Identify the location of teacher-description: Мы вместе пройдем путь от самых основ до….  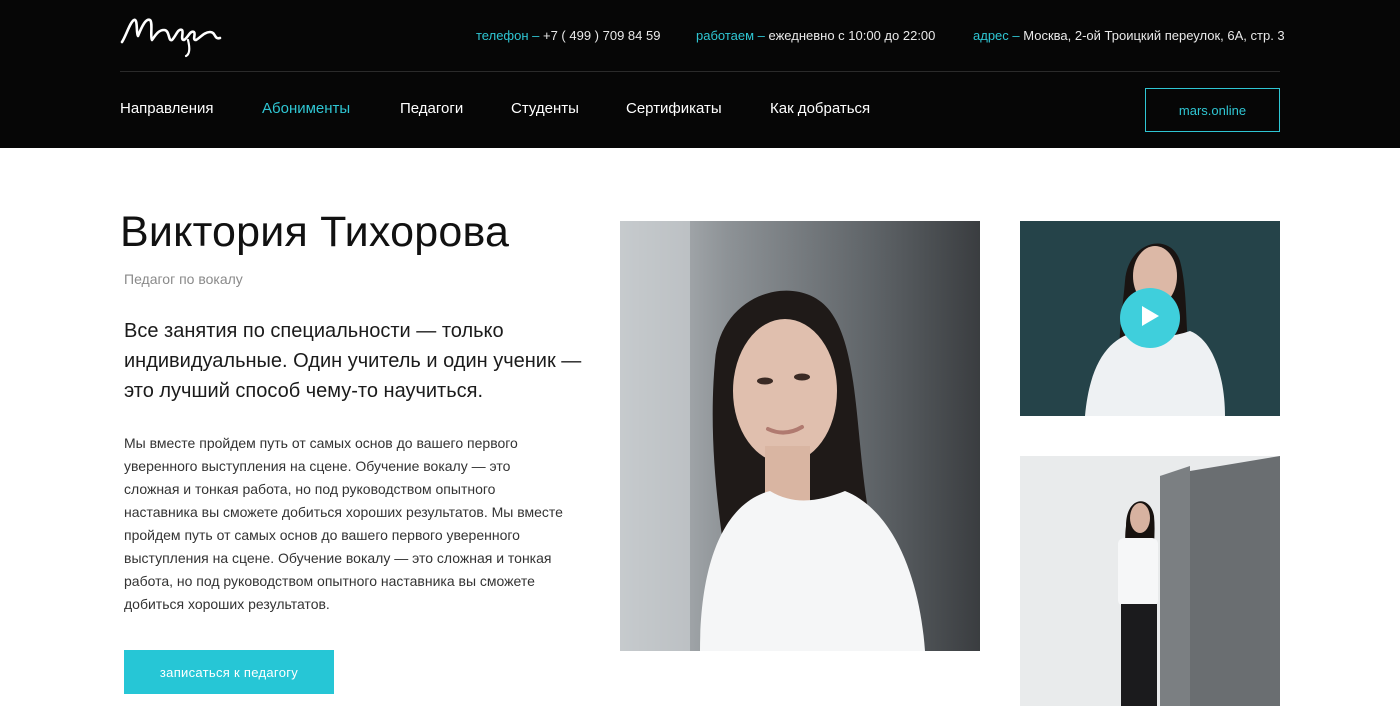
(343, 523).